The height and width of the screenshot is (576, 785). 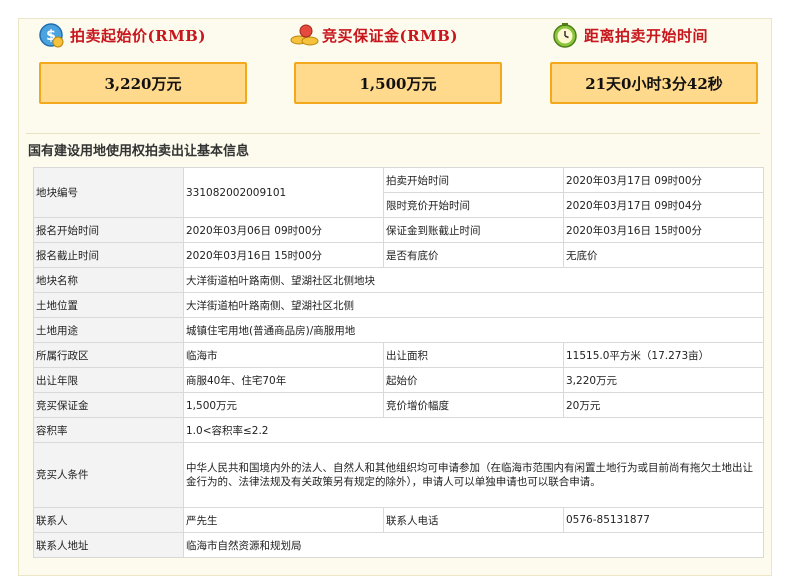 I want to click on table-label: 起始价, so click(x=473, y=380).